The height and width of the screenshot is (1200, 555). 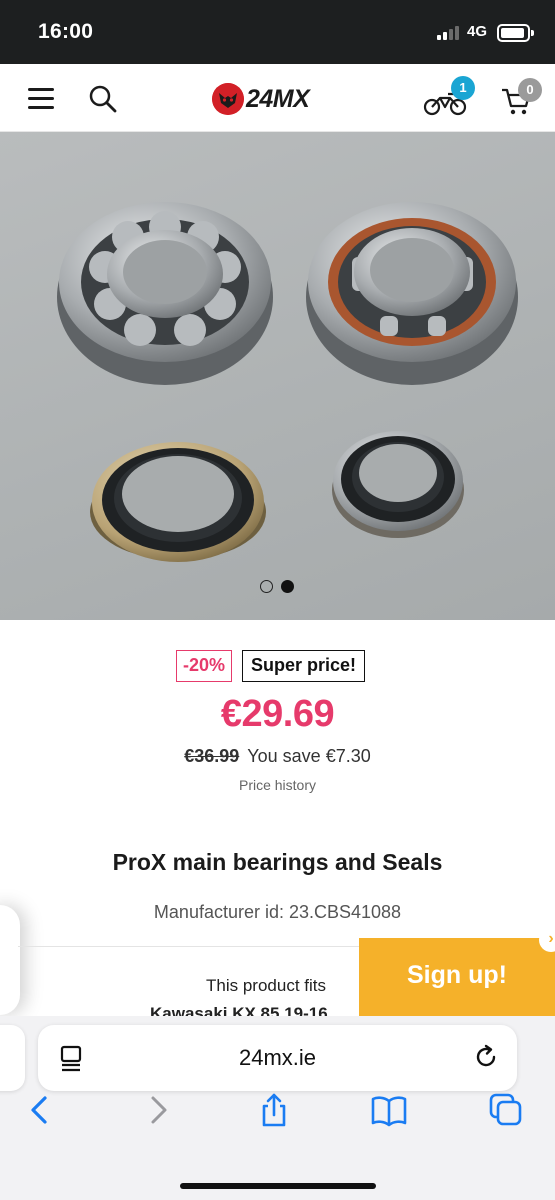 What do you see at coordinates (158, 1110) in the screenshot?
I see `forward-icon` at bounding box center [158, 1110].